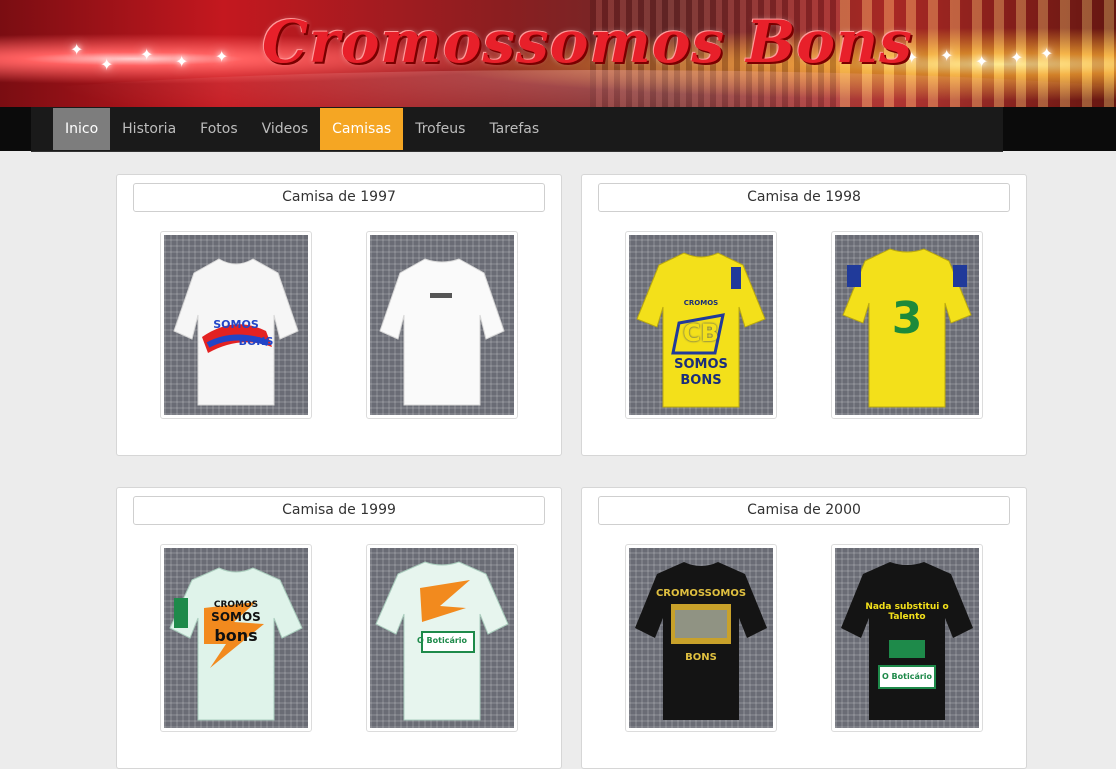  I want to click on shirt-image: 3, so click(907, 325).